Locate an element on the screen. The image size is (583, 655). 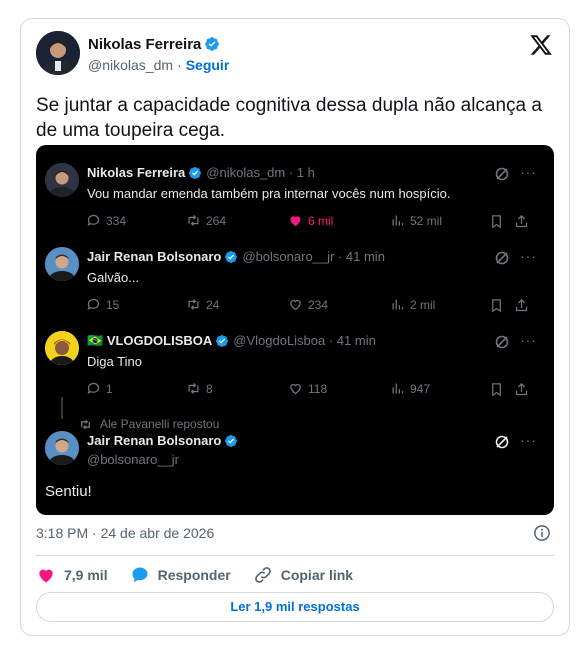
view-count: 947 is located at coordinates (410, 388).